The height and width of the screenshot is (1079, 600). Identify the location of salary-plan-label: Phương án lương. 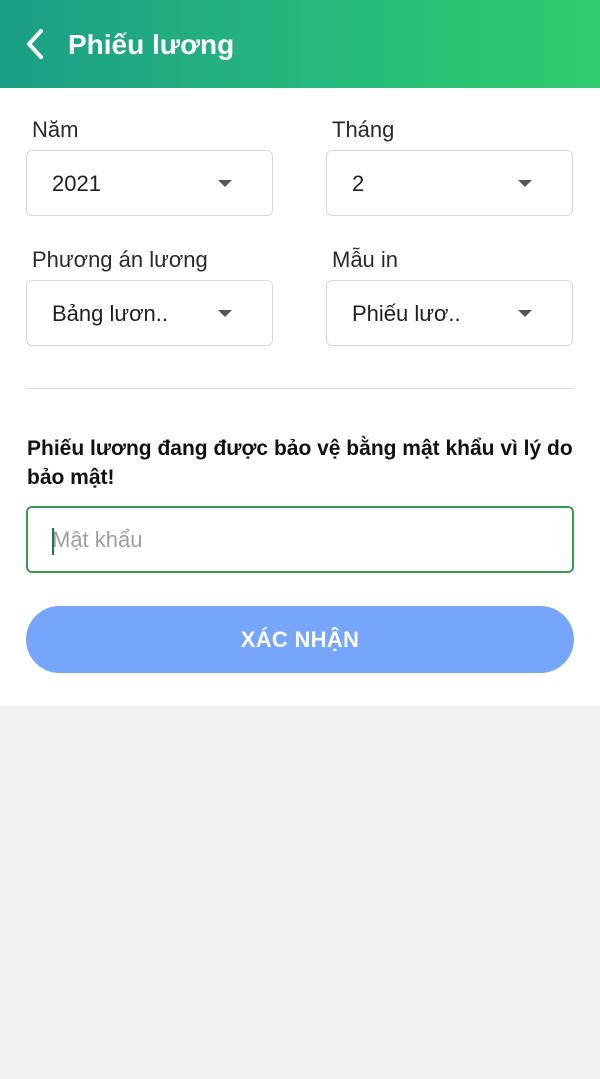
(120, 259).